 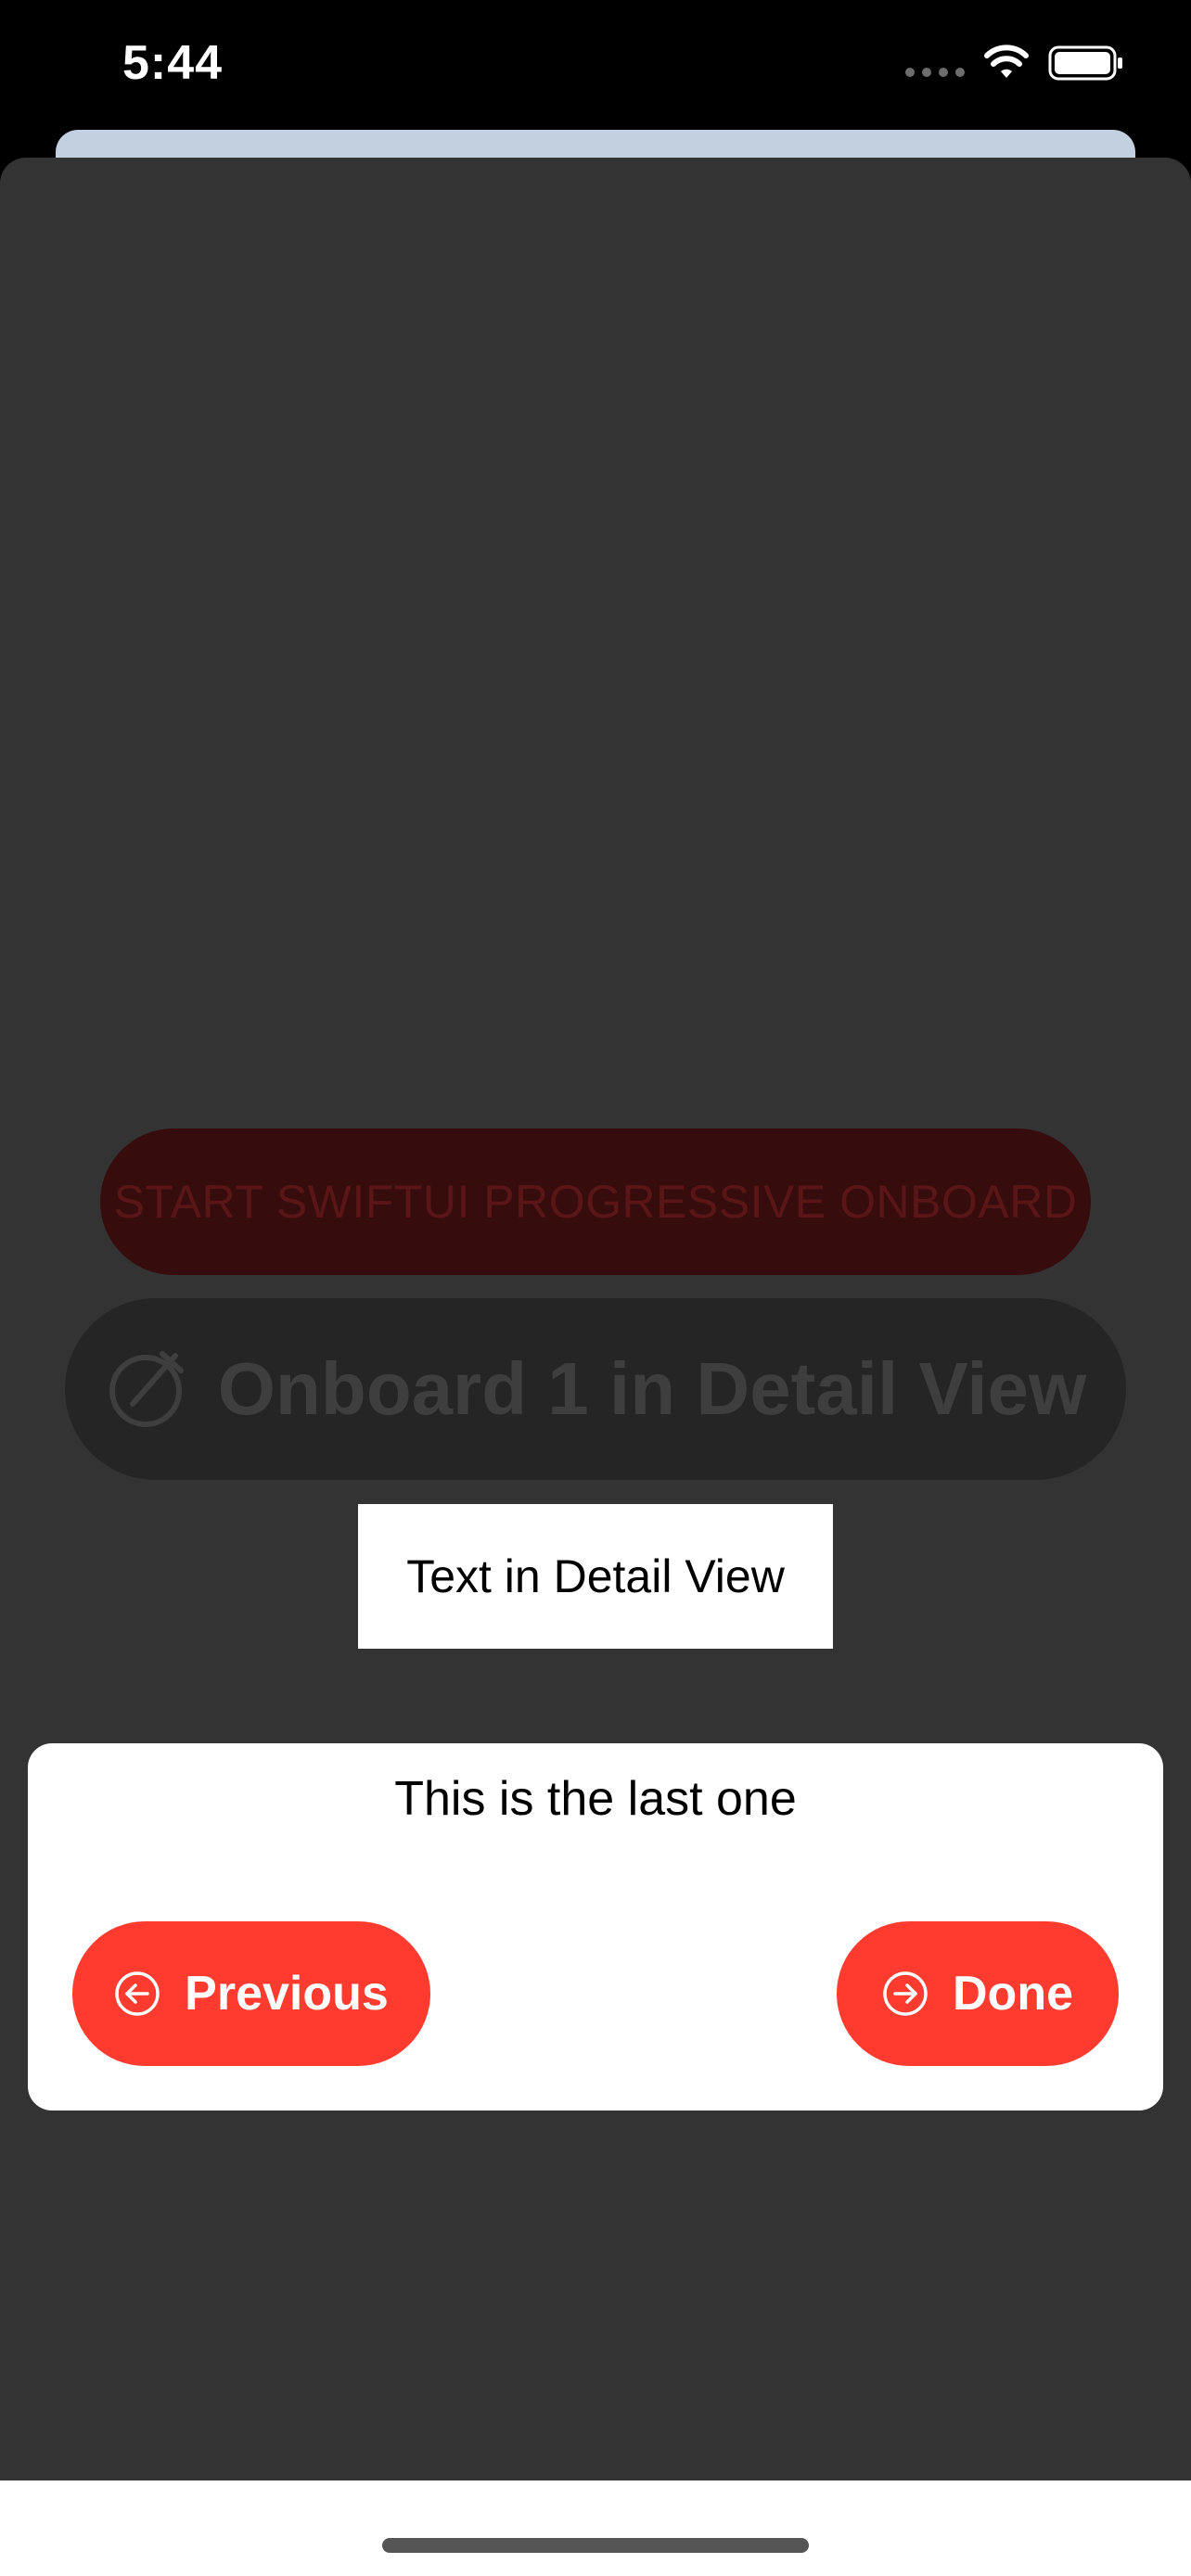 I want to click on start-onboard-label: START SWIFTUI PROGRESSIVE ONBOARD, so click(x=595, y=1202).